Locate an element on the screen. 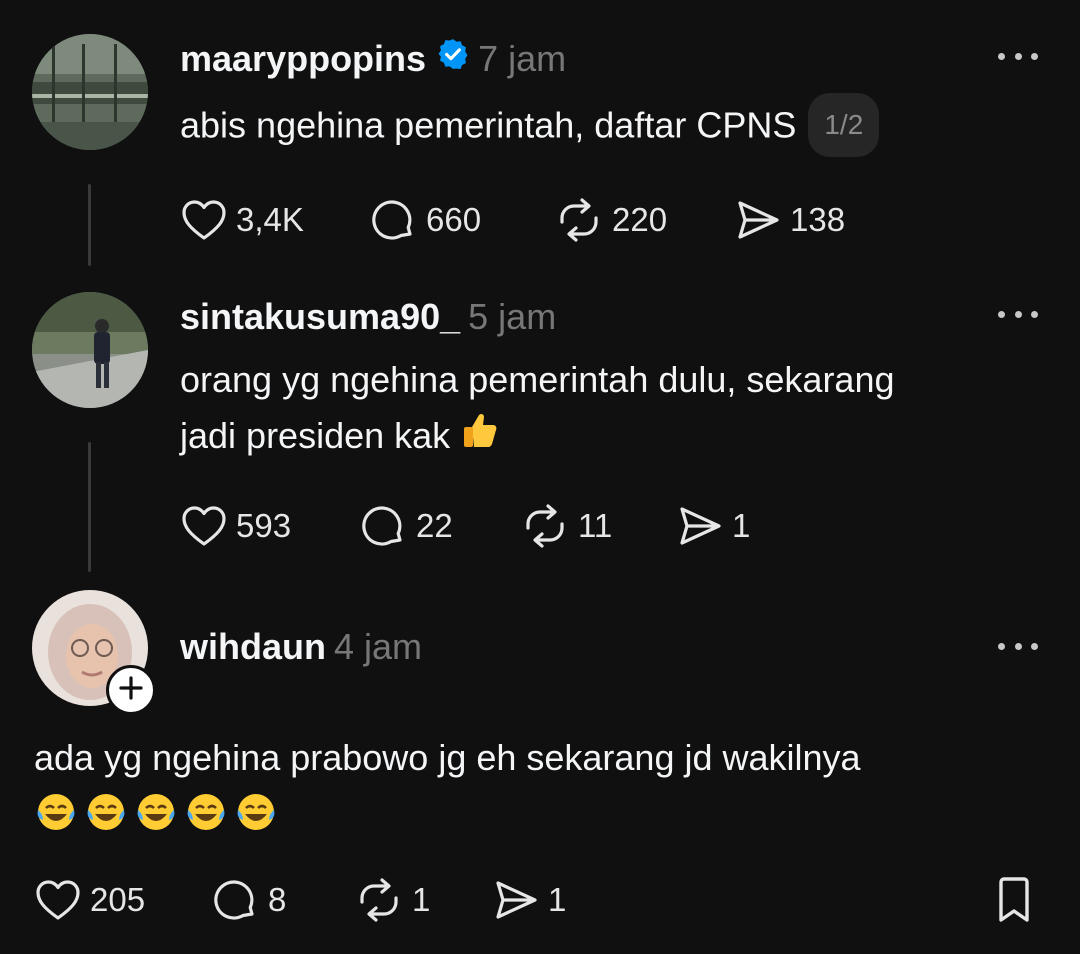  username: wihdaun 4 jam is located at coordinates (301, 647).